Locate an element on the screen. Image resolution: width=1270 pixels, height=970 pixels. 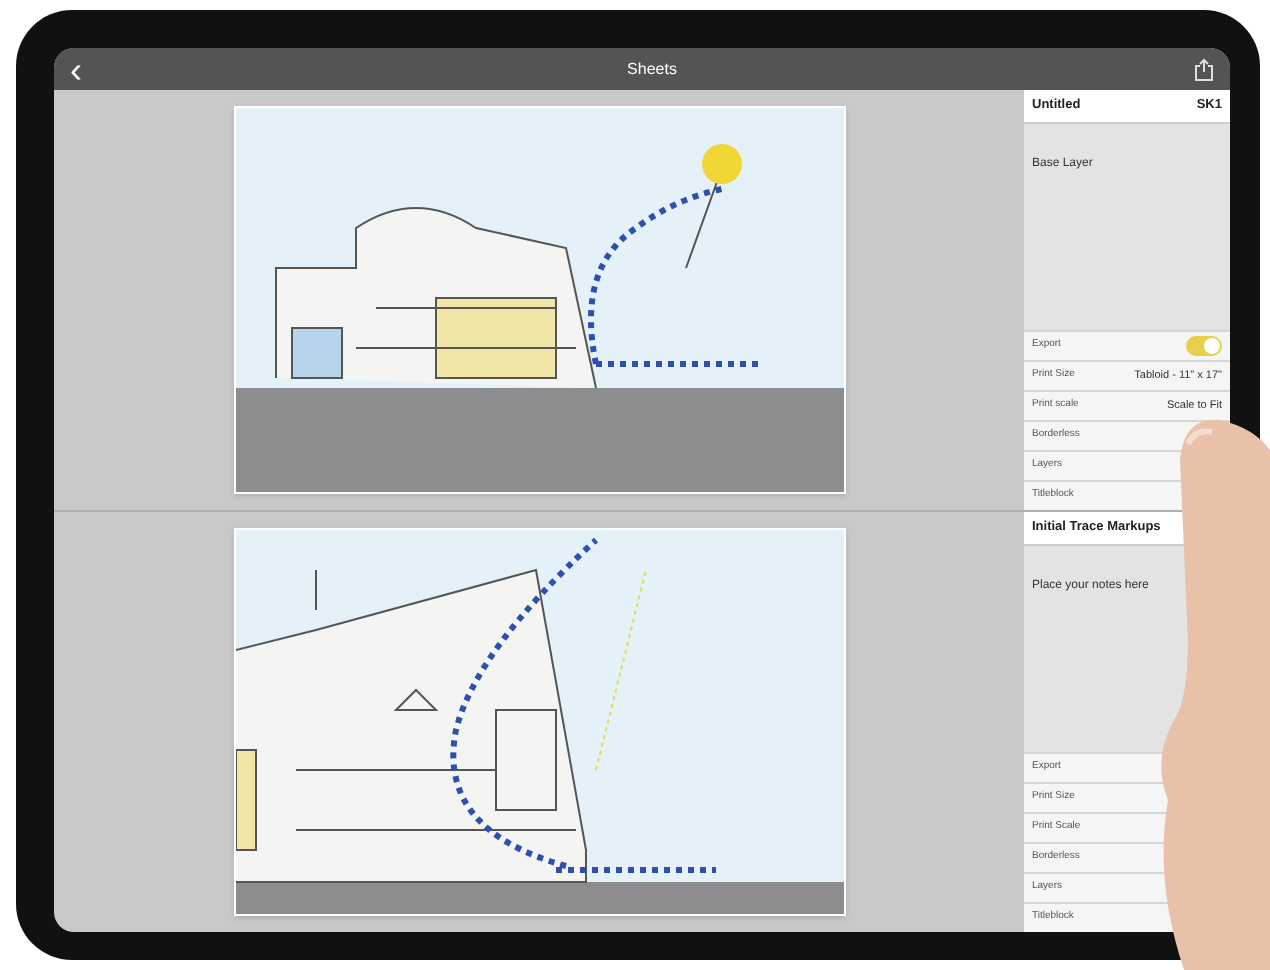
nav-title: Sheets is located at coordinates (652, 69).